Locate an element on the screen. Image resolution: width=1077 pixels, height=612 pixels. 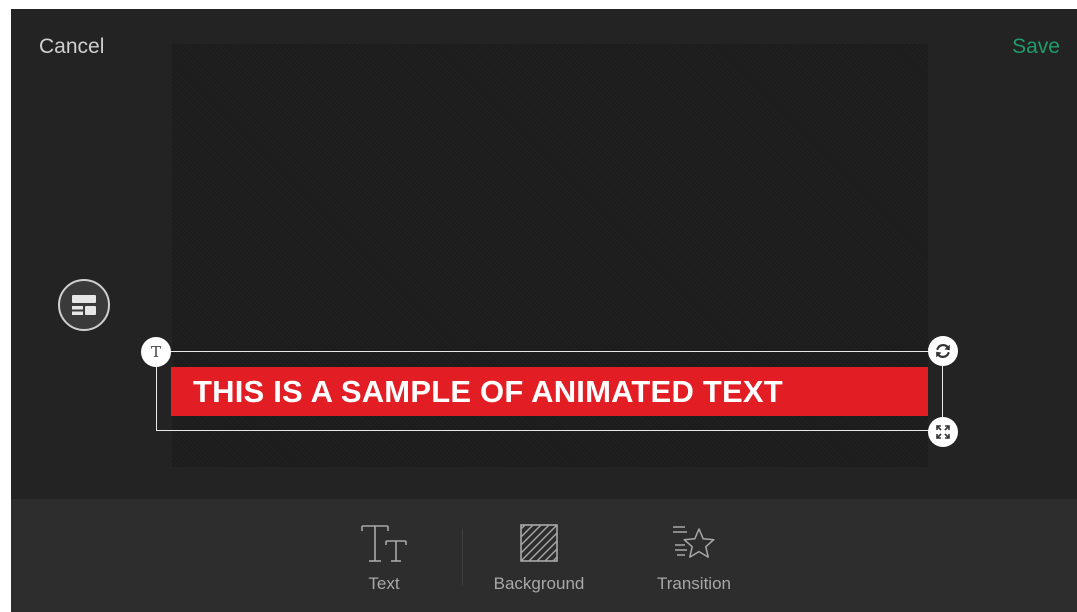
layout-icon is located at coordinates (84, 305).